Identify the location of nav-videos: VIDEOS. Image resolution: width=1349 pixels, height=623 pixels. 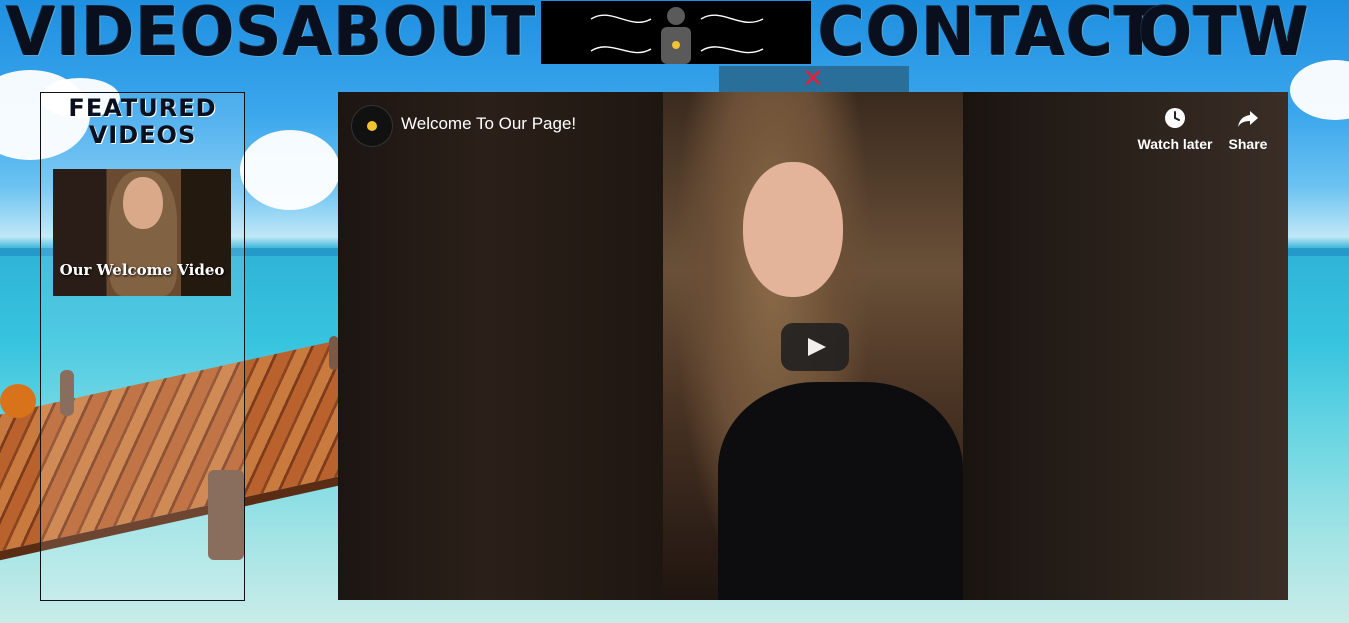
(144, 34).